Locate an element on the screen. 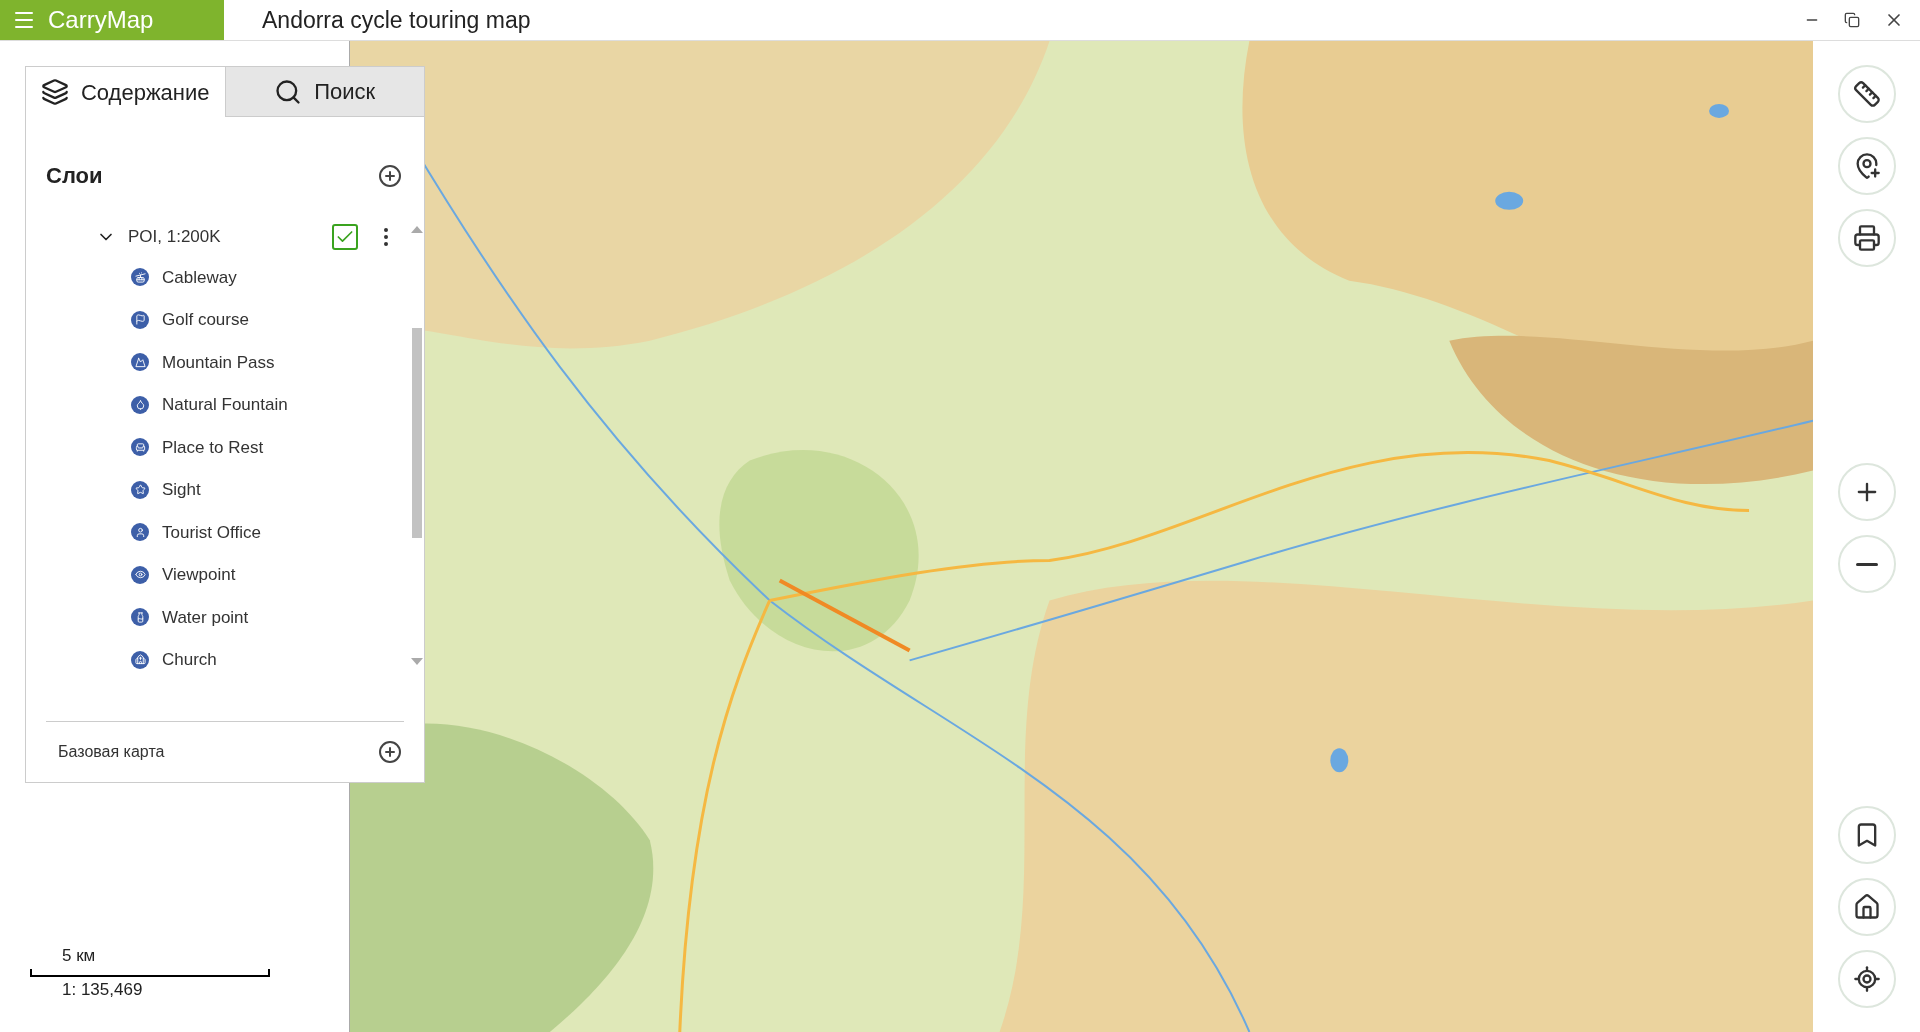 The image size is (1920, 1032). search-icon is located at coordinates (288, 91).